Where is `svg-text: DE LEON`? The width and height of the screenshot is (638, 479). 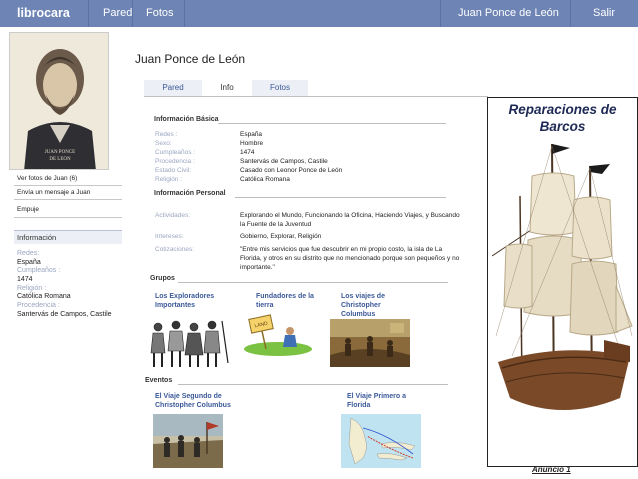 svg-text: DE LEON is located at coordinates (60, 159).